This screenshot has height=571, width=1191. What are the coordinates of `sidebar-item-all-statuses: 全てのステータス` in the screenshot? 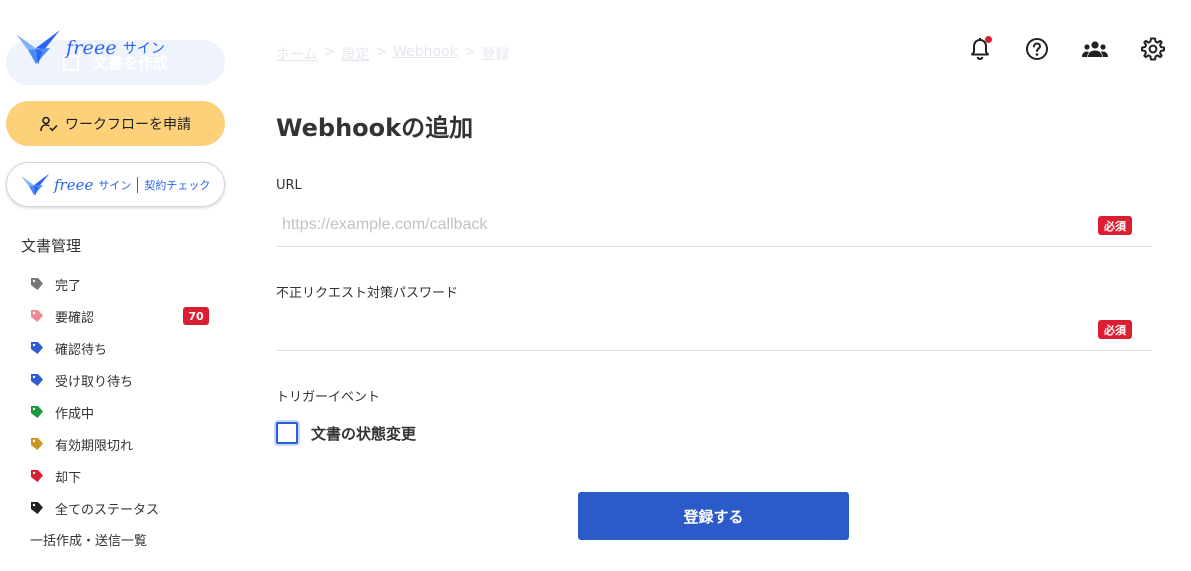 It's located at (125, 508).